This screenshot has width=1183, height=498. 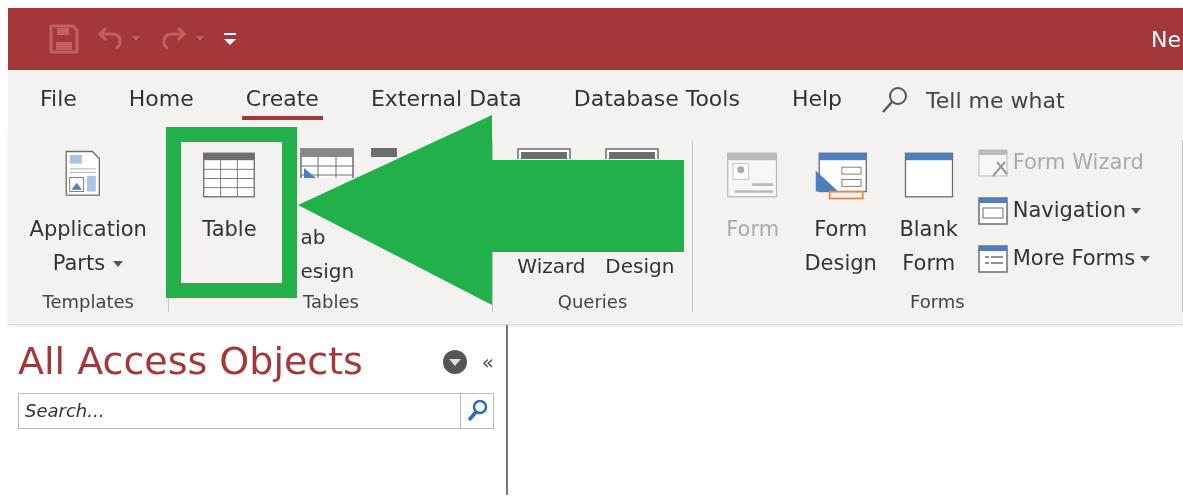 What do you see at coordinates (454, 361) in the screenshot?
I see `dropdown-icon` at bounding box center [454, 361].